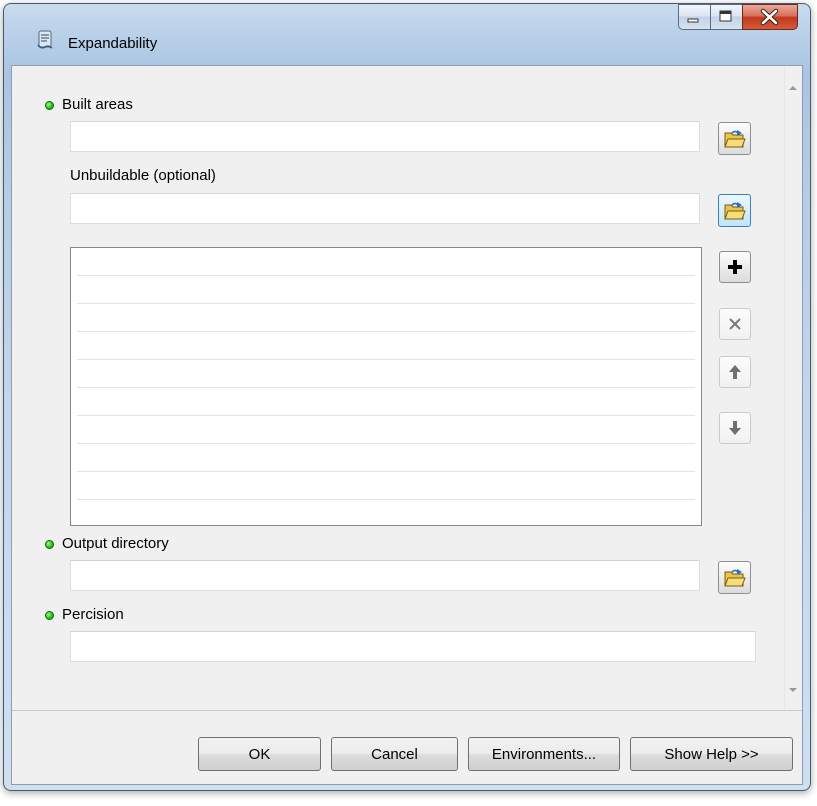  Describe the element at coordinates (97, 104) in the screenshot. I see `built-areas-label: Built areas` at that location.